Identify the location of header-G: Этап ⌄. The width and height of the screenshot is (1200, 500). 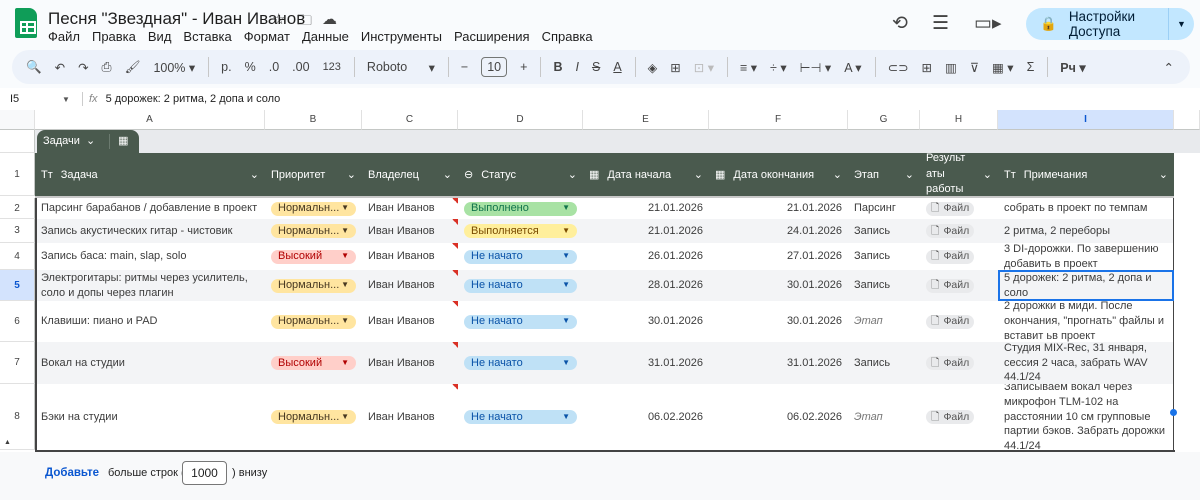
(884, 174).